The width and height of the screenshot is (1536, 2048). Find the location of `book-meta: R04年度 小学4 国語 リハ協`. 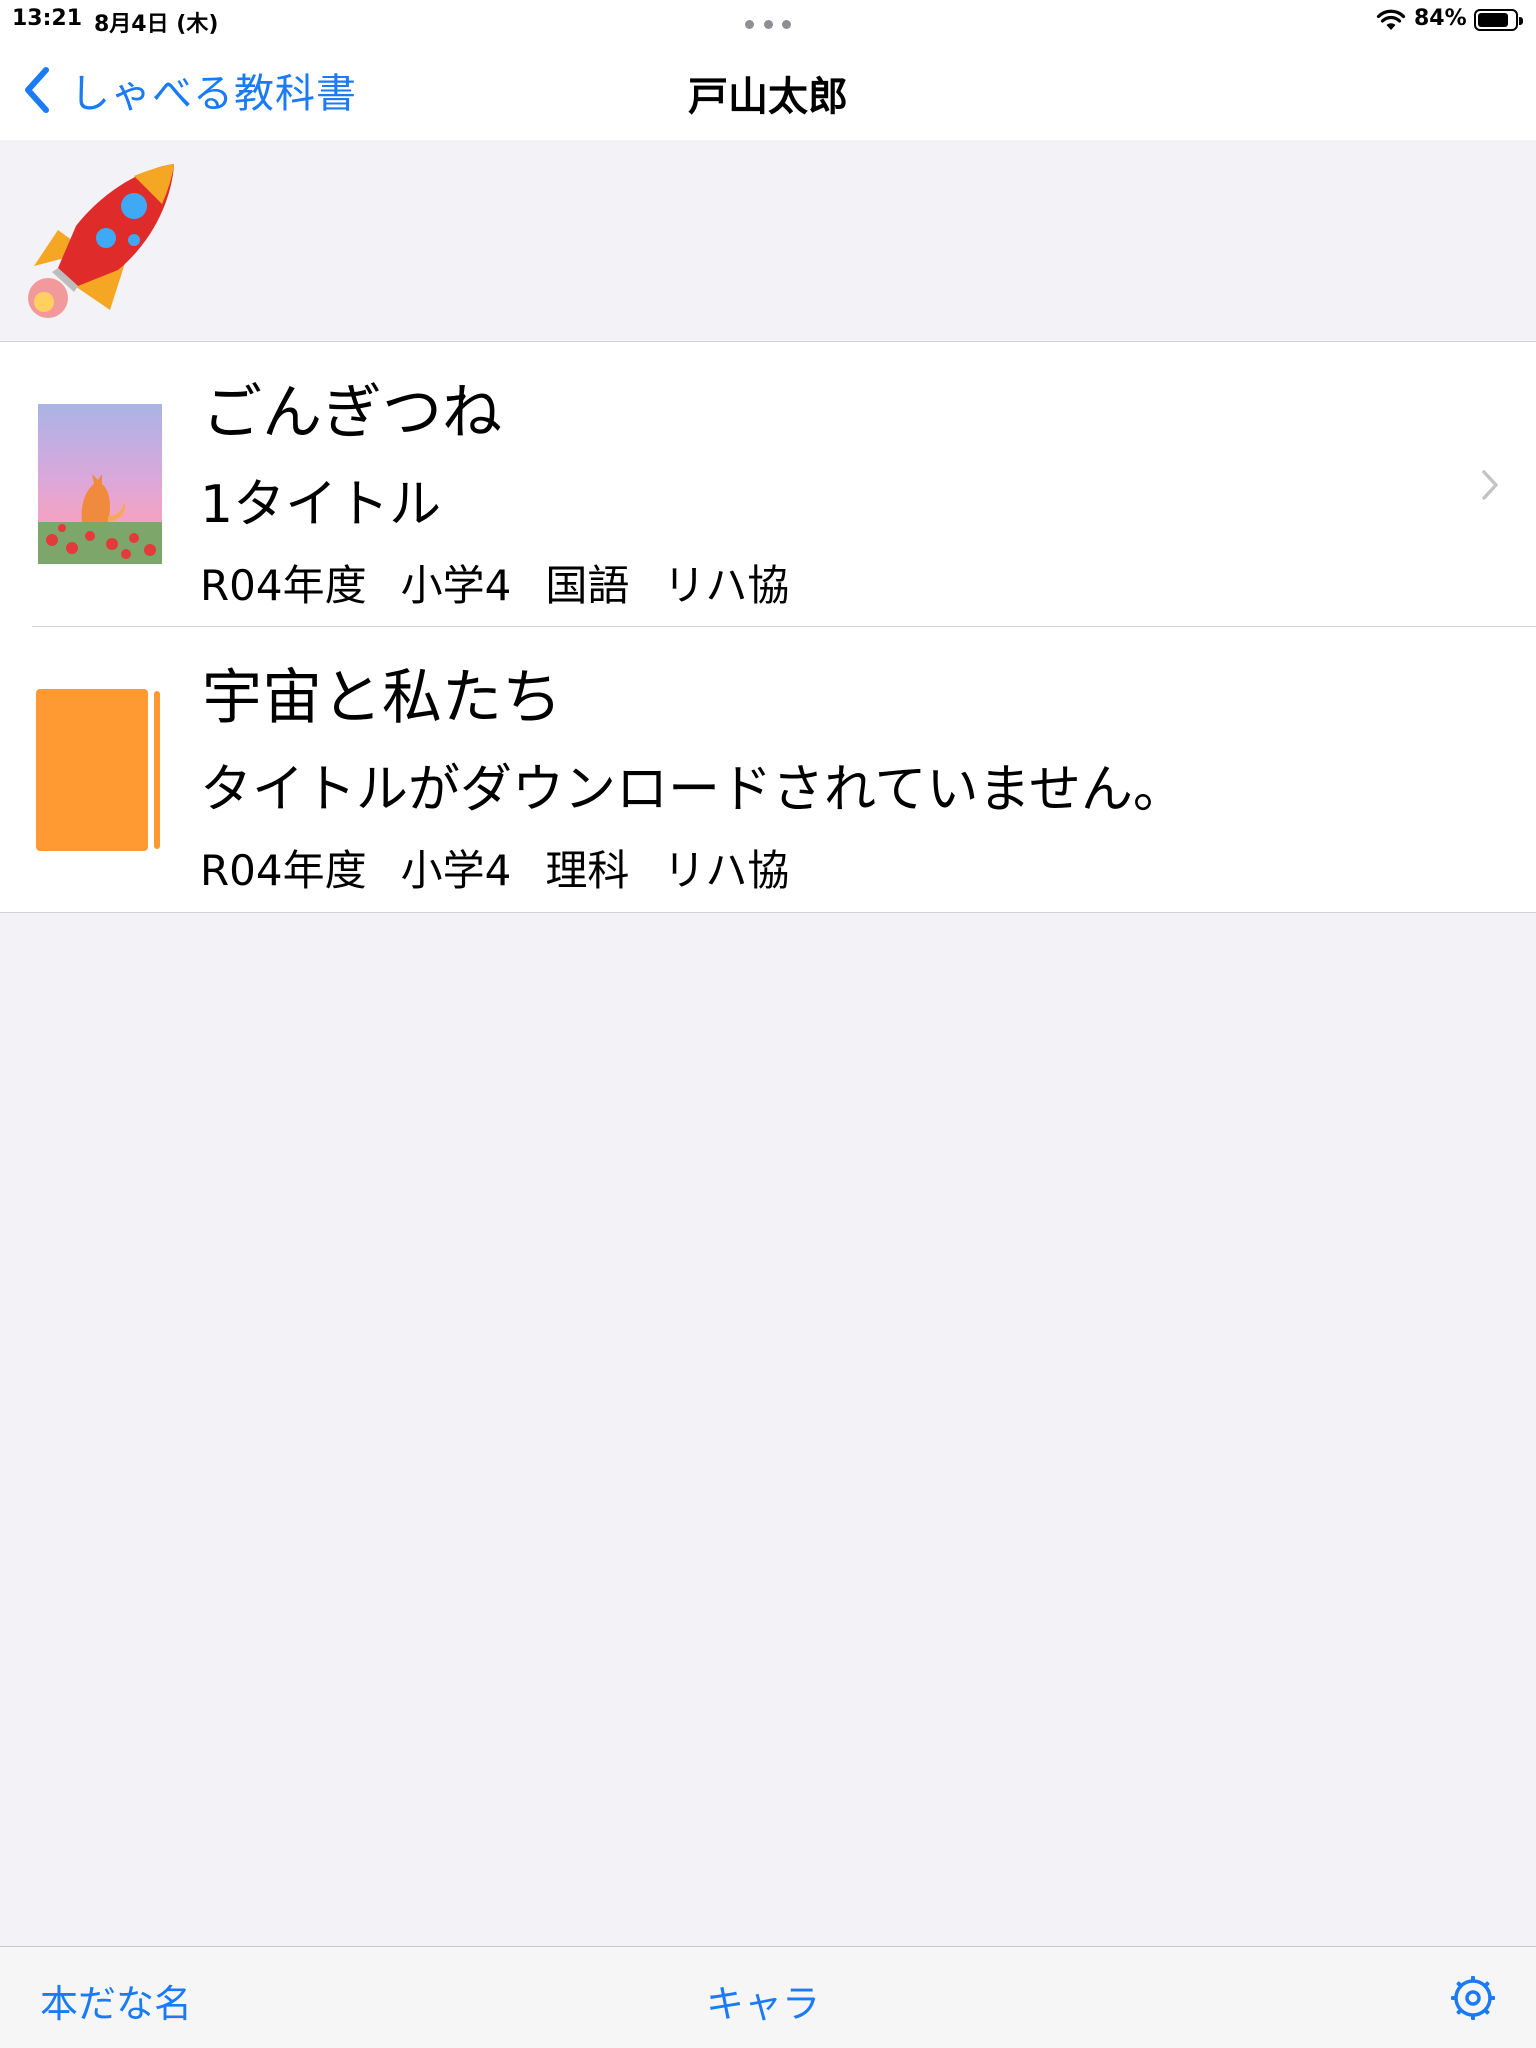

book-meta: R04年度 小学4 国語 リハ協 is located at coordinates (494, 582).